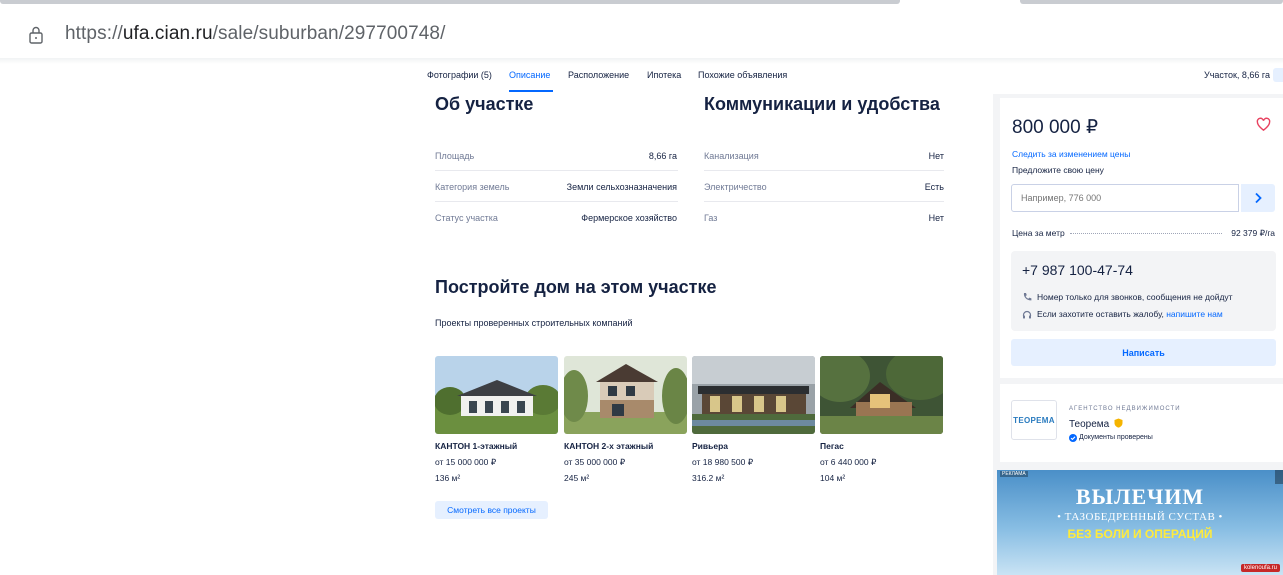 The height and width of the screenshot is (575, 1283). What do you see at coordinates (167, 33) in the screenshot?
I see `url-host: ufa.cian.ru` at bounding box center [167, 33].